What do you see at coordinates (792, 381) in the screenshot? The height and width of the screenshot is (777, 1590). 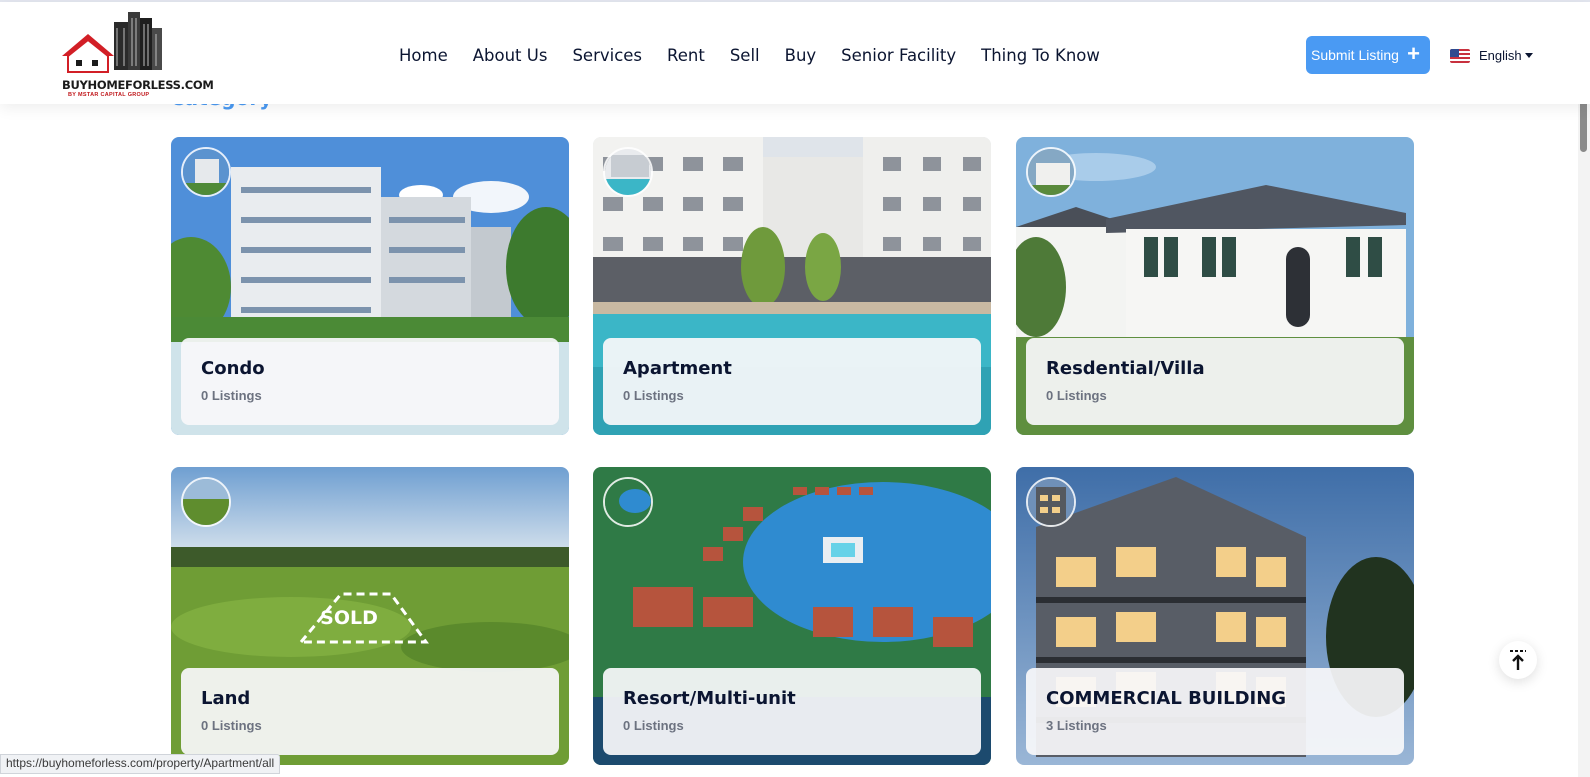 I see `apartment-info-panel: Apartment 0 Listings` at bounding box center [792, 381].